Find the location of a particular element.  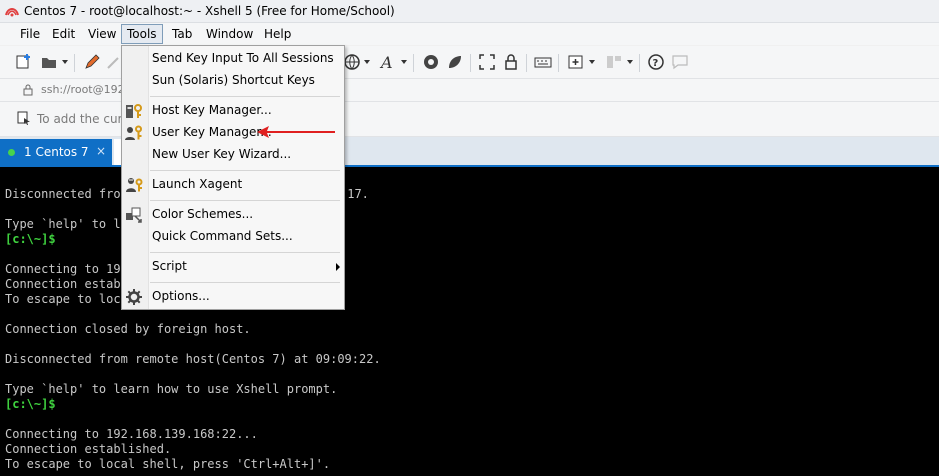

menu-tools: Tools is located at coordinates (142, 34).